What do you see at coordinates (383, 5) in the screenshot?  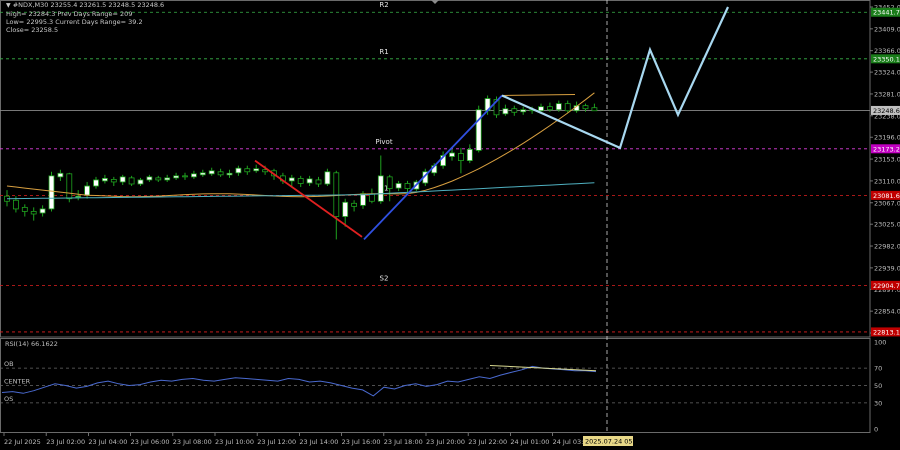 I see `r2-level-label: R2` at bounding box center [383, 5].